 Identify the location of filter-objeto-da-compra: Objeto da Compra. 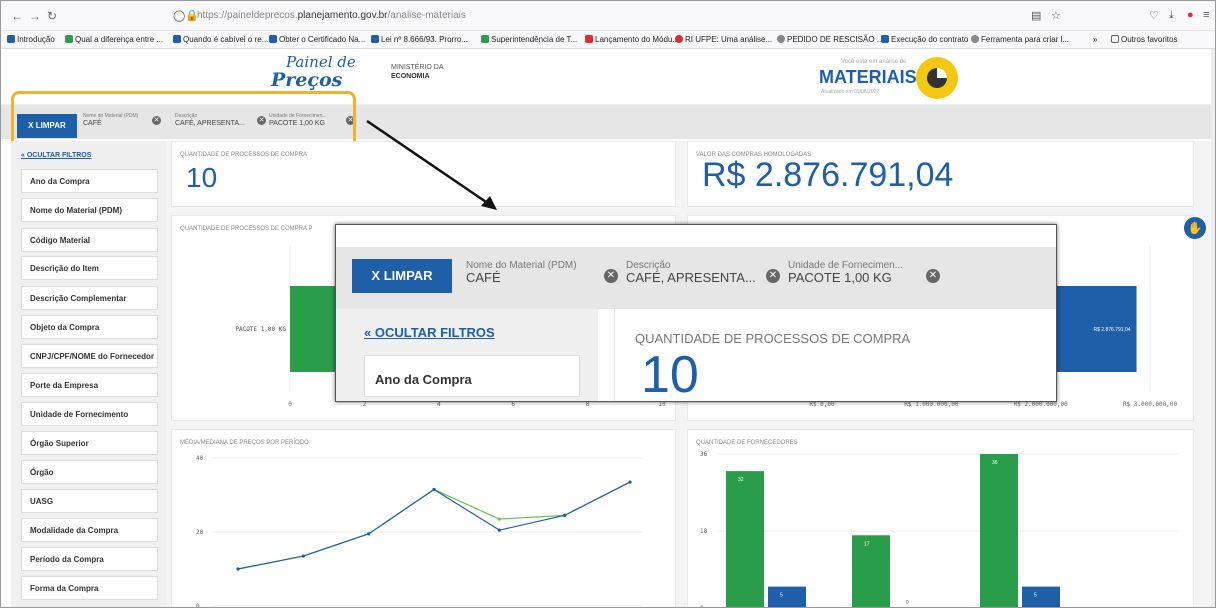
(89, 327).